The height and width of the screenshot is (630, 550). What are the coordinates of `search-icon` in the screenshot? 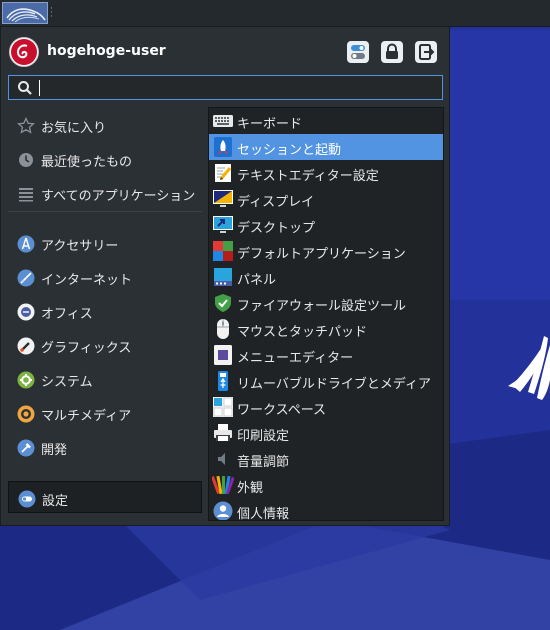 It's located at (25, 88).